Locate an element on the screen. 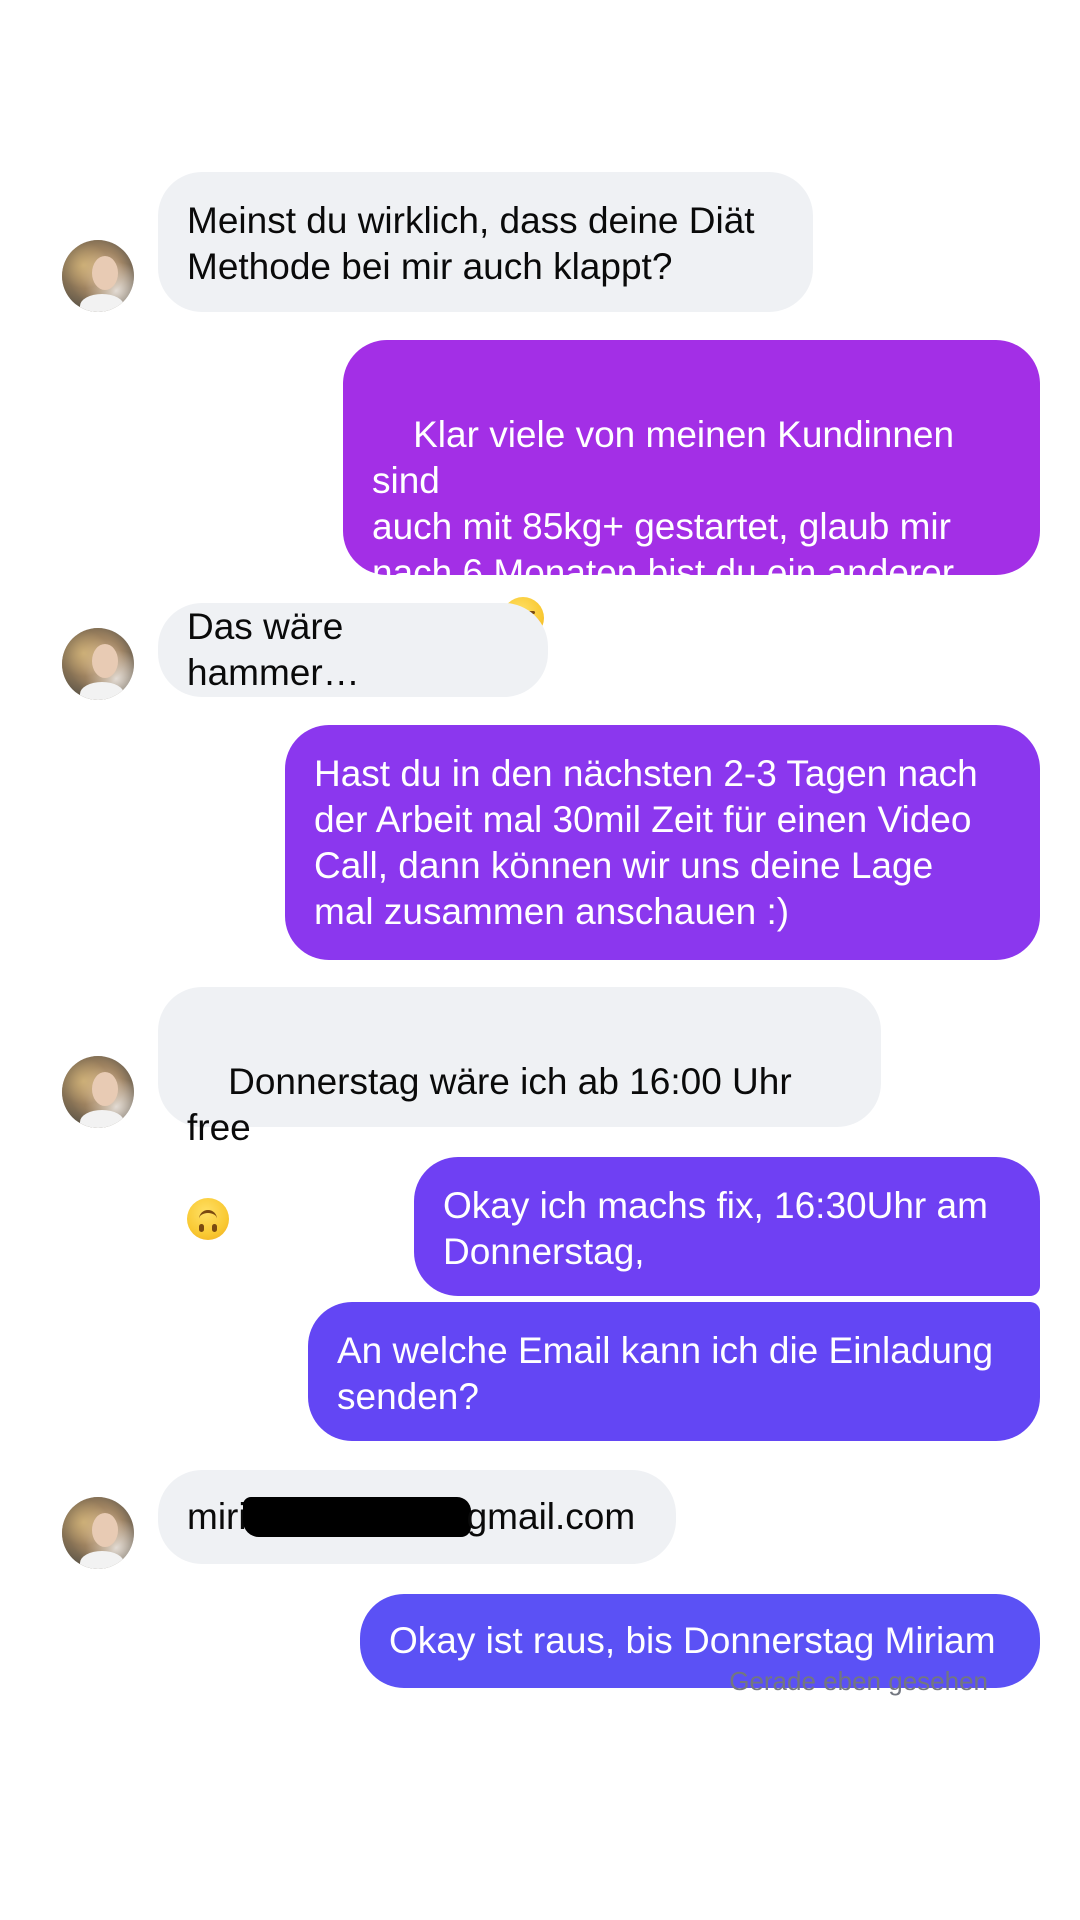 The width and height of the screenshot is (1080, 1920). message-text-prefix: miri is located at coordinates (217, 1516).